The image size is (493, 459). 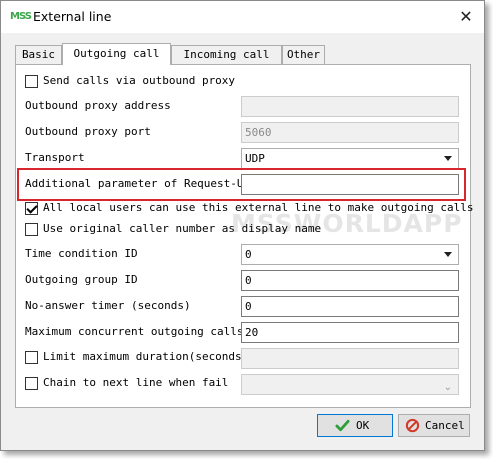 I want to click on ok-button-label: OK, so click(x=363, y=425).